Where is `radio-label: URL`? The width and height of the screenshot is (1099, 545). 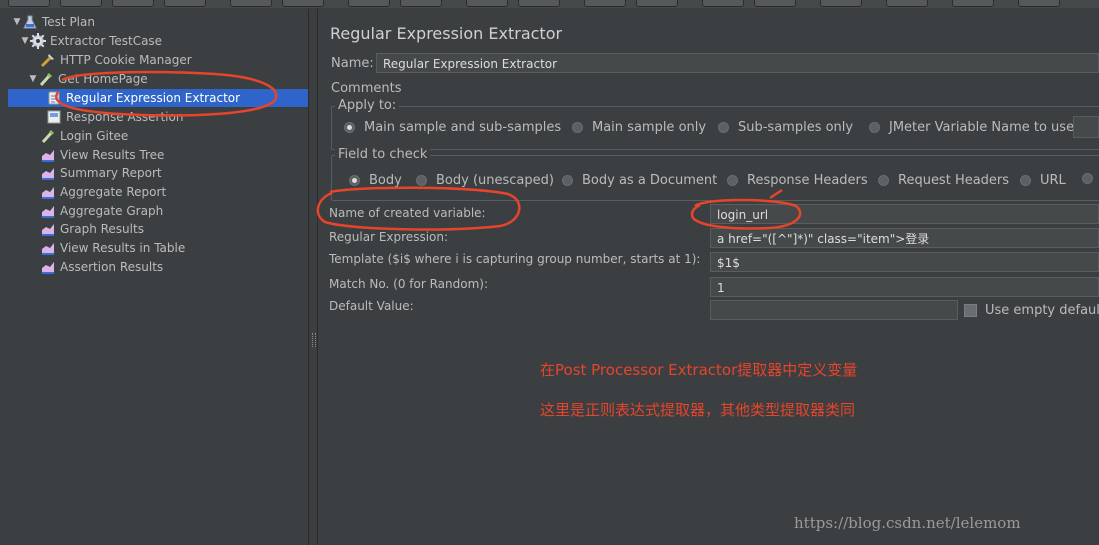
radio-label: URL is located at coordinates (1053, 180).